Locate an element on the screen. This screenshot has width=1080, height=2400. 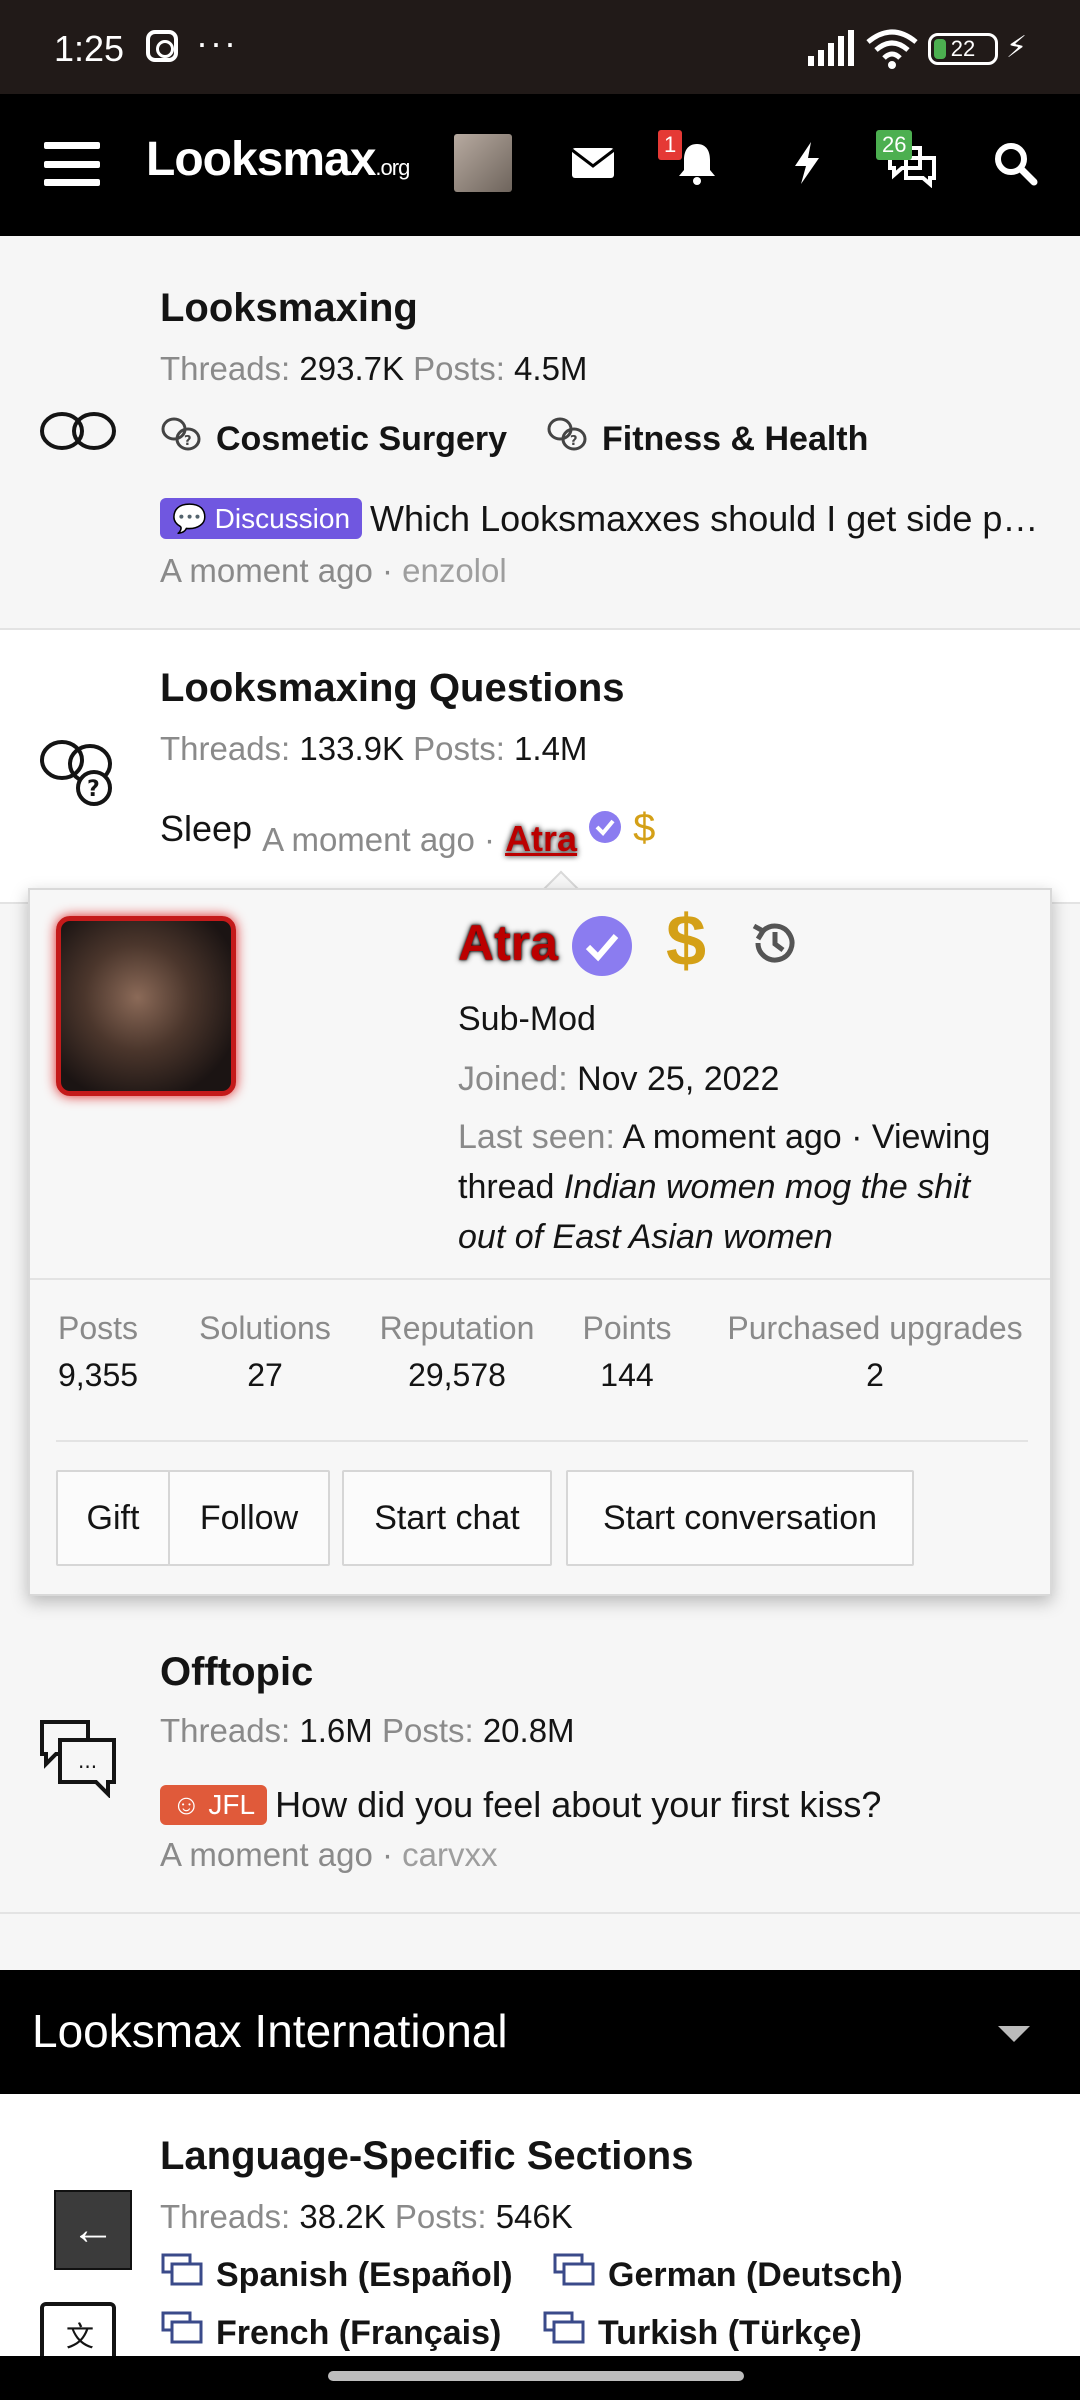
instagram-icon is located at coordinates (162, 46).